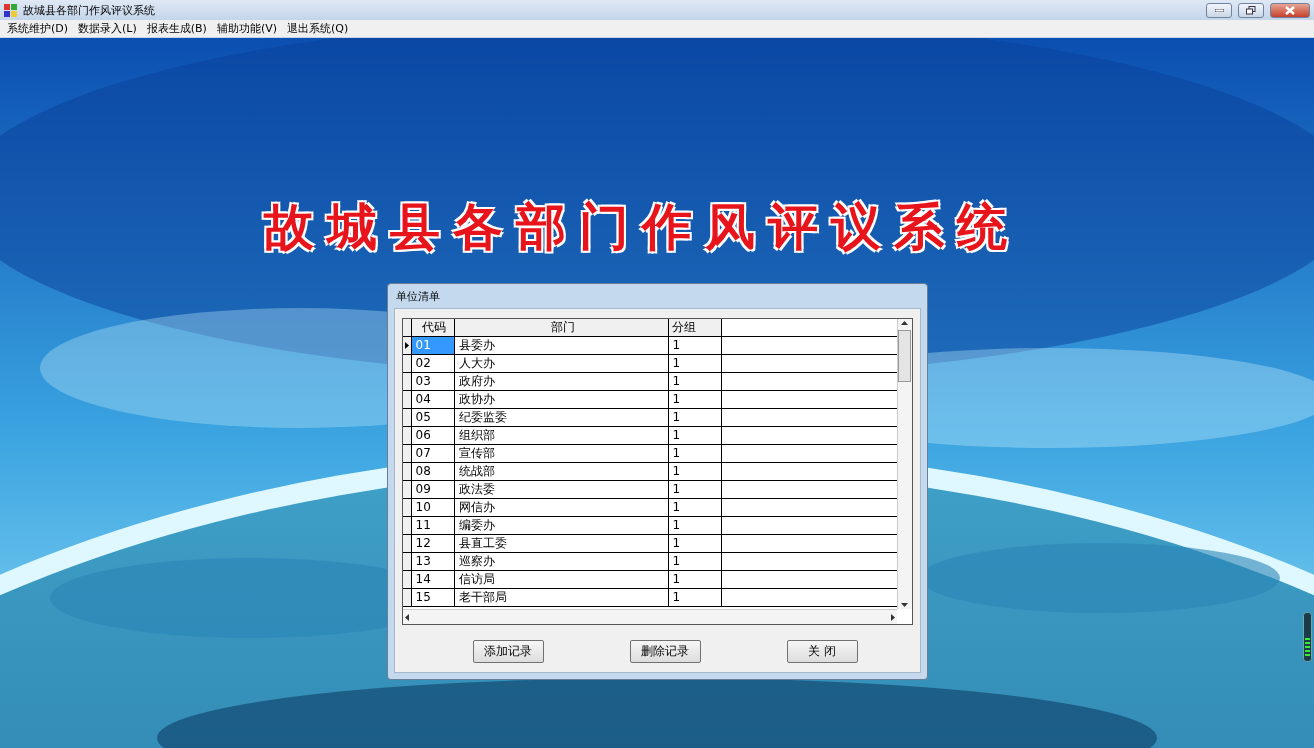 Image resolution: width=1314 pixels, height=748 pixels. What do you see at coordinates (10, 10) in the screenshot?
I see `app-icon` at bounding box center [10, 10].